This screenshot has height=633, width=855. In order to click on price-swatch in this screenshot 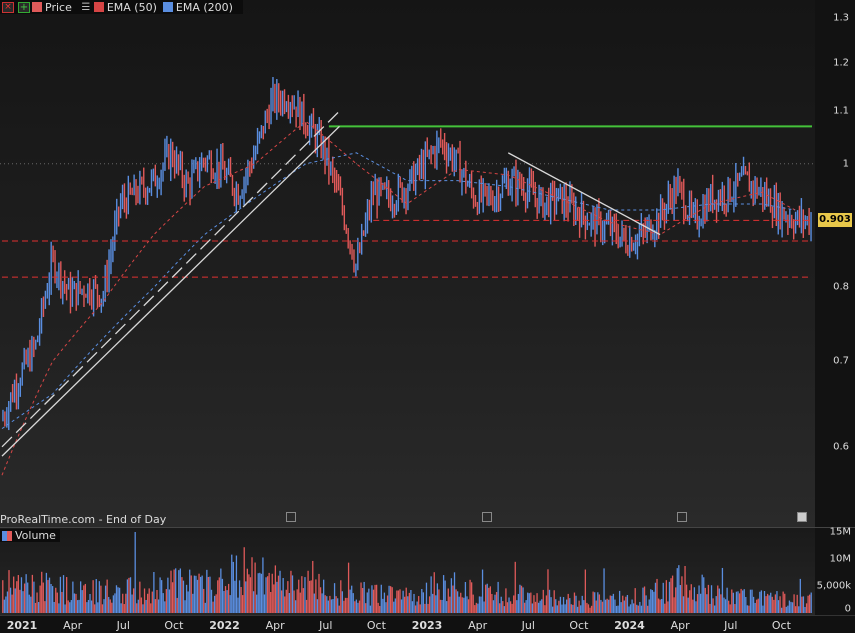, I will do `click(37, 7)`.